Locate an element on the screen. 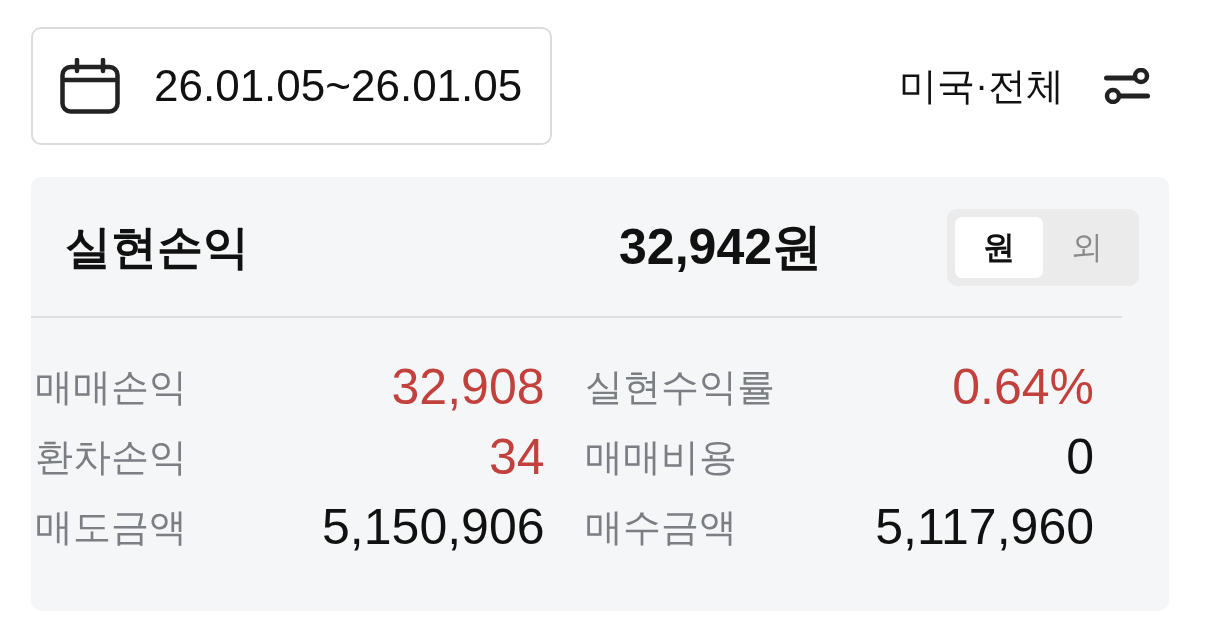 This screenshot has height=638, width=1206. summary-title: 실현손익 is located at coordinates (157, 247).